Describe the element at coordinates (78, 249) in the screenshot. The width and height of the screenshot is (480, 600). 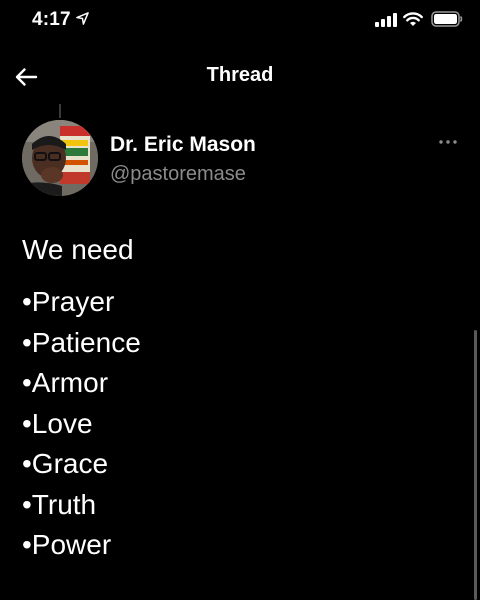
I see `tweet-intro-text: We need` at that location.